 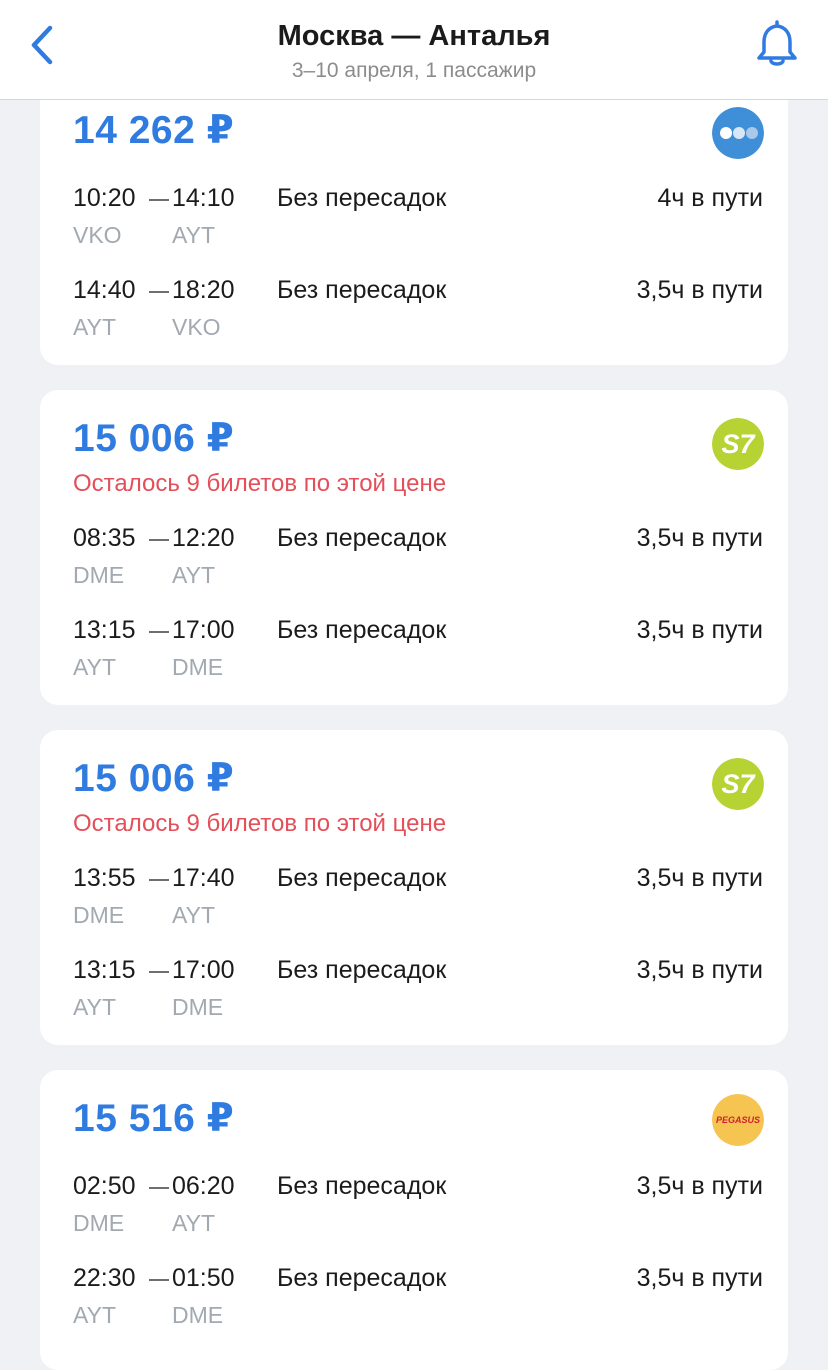 I want to click on arrival-airport: VKO, so click(x=196, y=327).